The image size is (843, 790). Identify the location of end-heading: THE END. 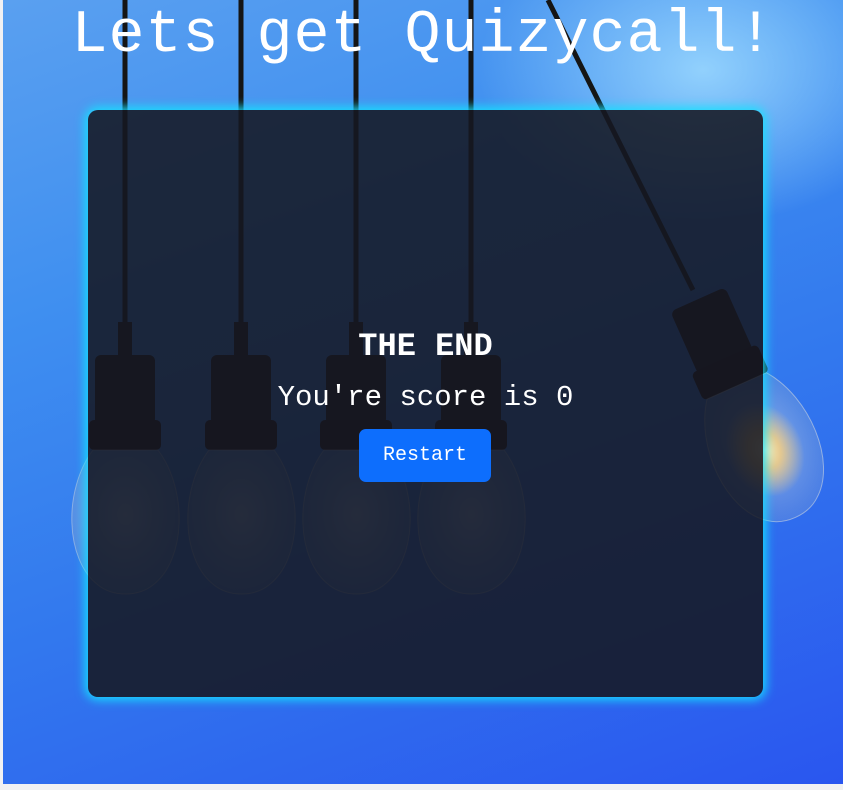
(425, 346).